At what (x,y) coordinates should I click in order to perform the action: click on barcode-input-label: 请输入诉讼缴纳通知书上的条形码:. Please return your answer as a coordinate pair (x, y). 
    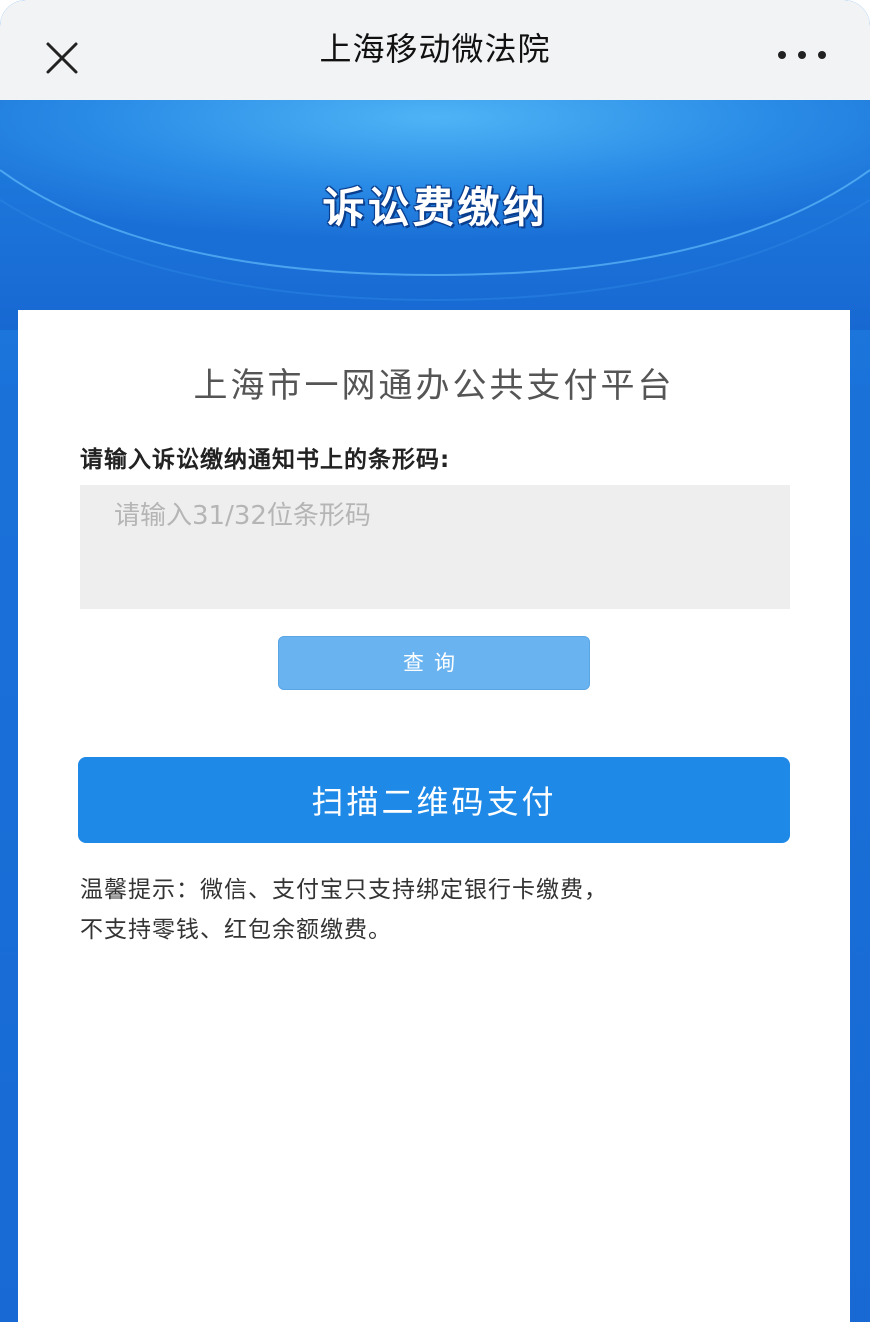
    Looking at the image, I should click on (265, 460).